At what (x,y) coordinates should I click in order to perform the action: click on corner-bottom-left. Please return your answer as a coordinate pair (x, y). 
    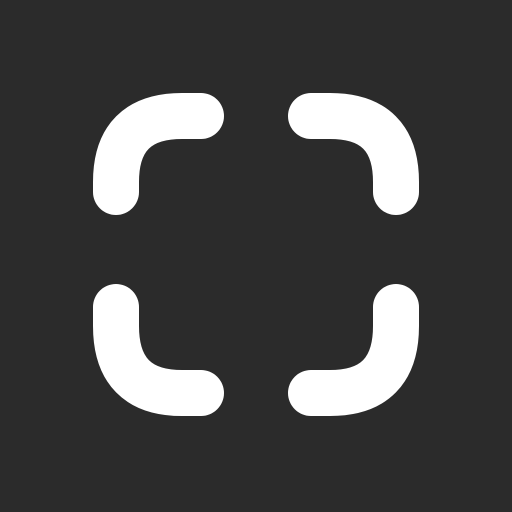
    Looking at the image, I should click on (158, 350).